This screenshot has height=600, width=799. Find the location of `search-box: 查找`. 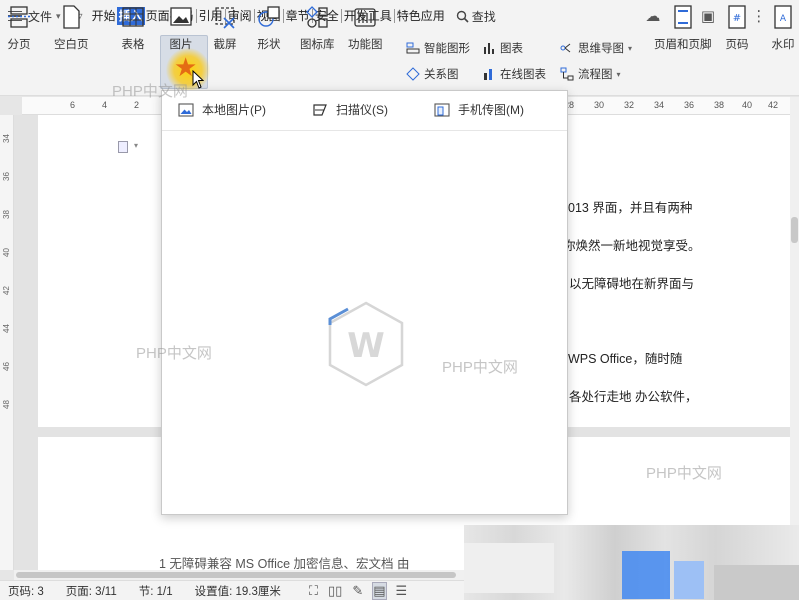

search-box: 查找 is located at coordinates (476, 16).